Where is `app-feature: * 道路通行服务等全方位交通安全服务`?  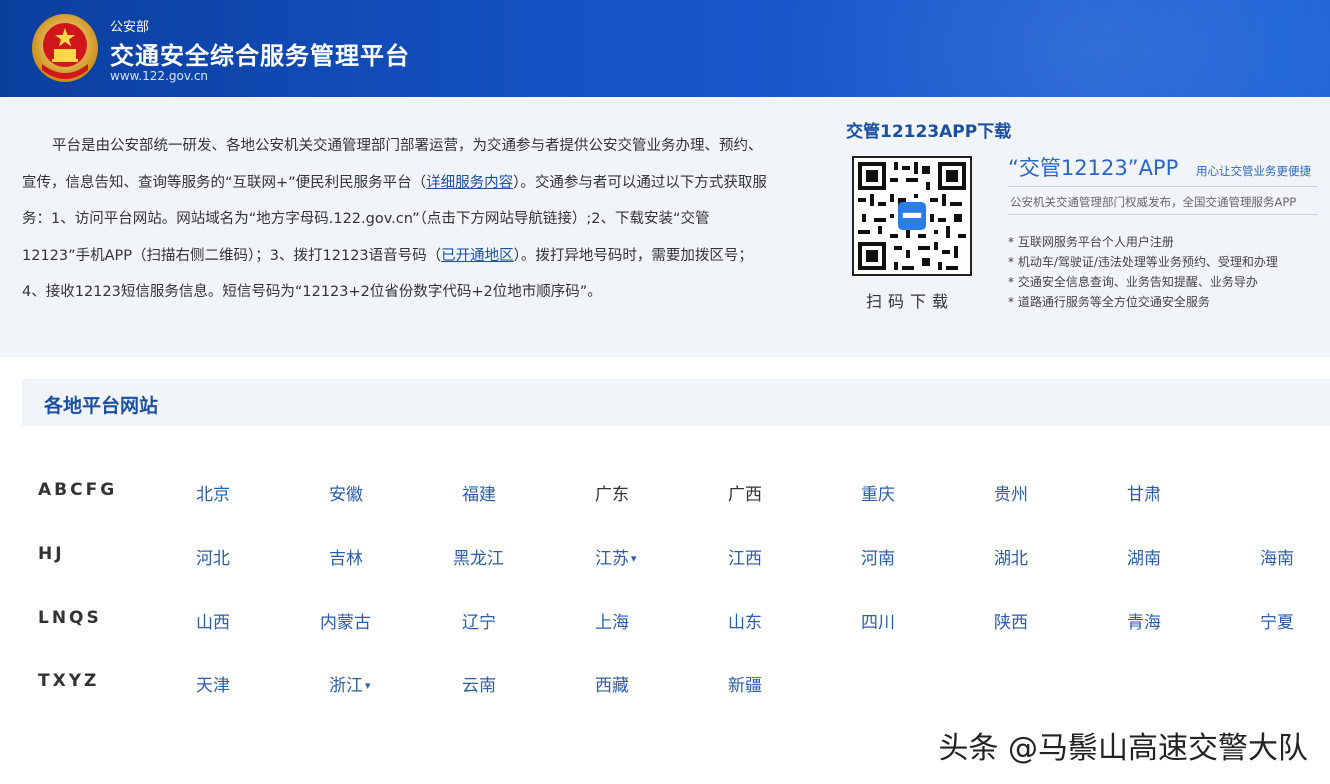 app-feature: * 道路通行服务等全方位交通安全服务 is located at coordinates (1109, 302).